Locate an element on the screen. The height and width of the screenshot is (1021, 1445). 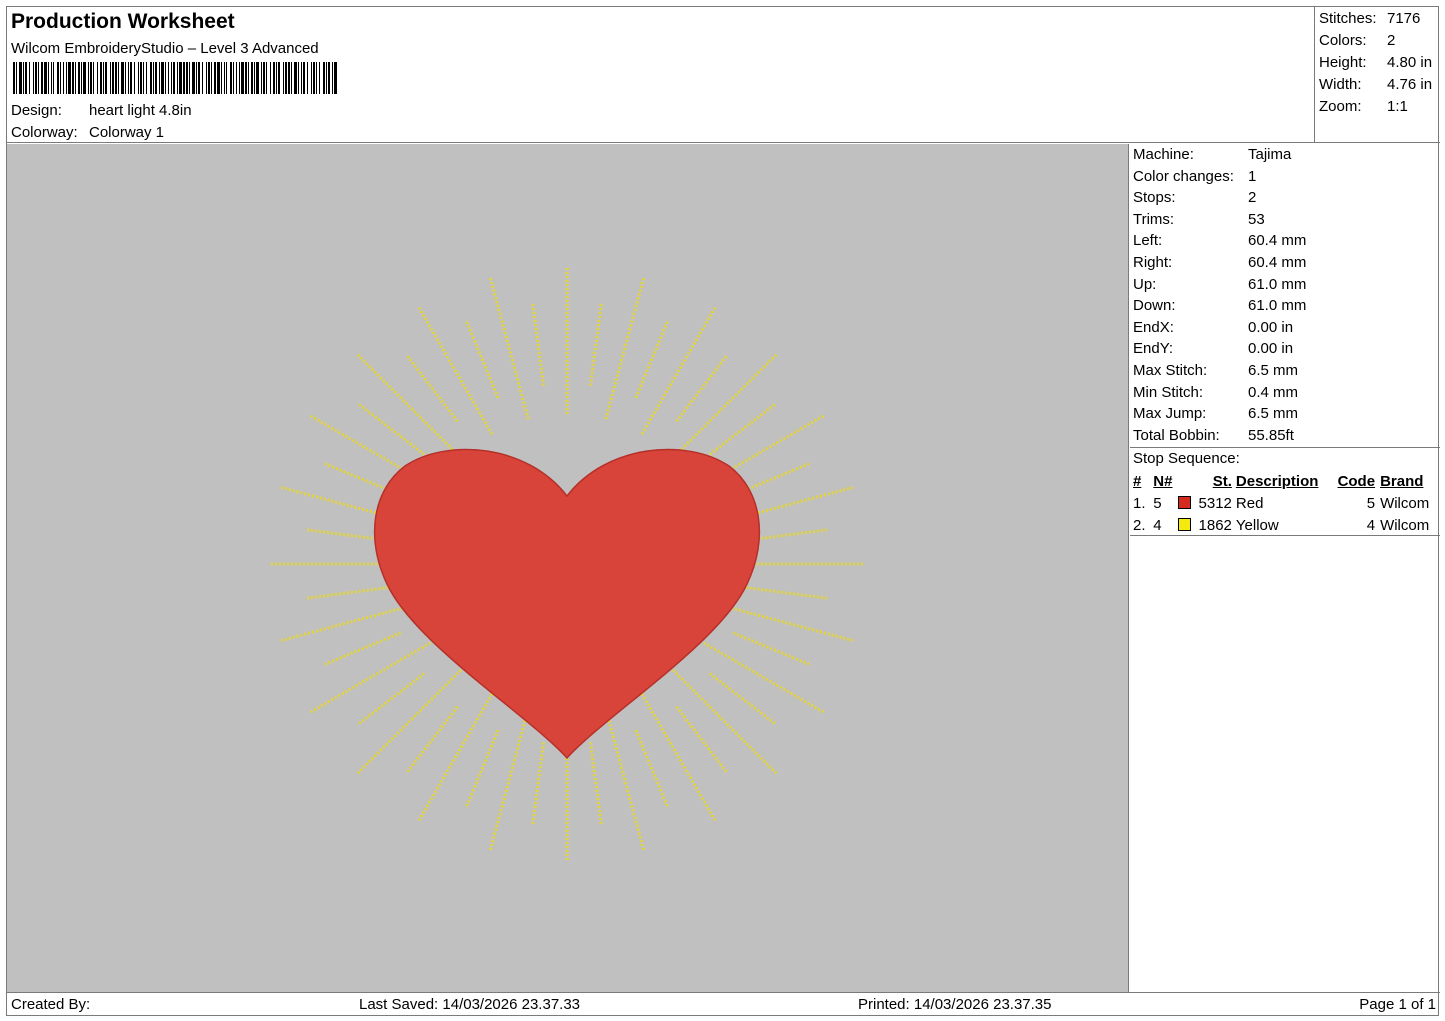
color-code: 4 is located at coordinates (1371, 525).